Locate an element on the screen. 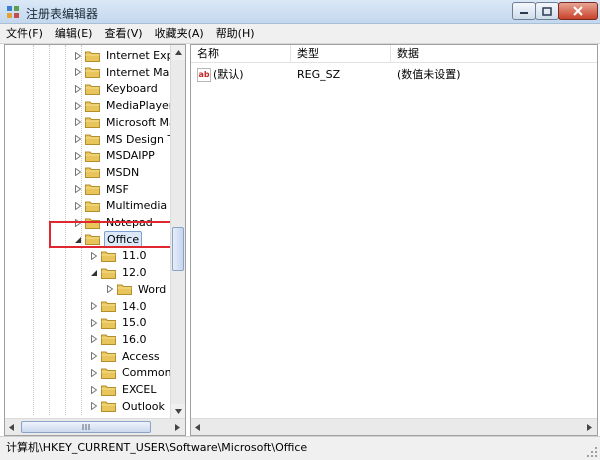 The height and width of the screenshot is (460, 600). highlight-box is located at coordinates (115, 234).